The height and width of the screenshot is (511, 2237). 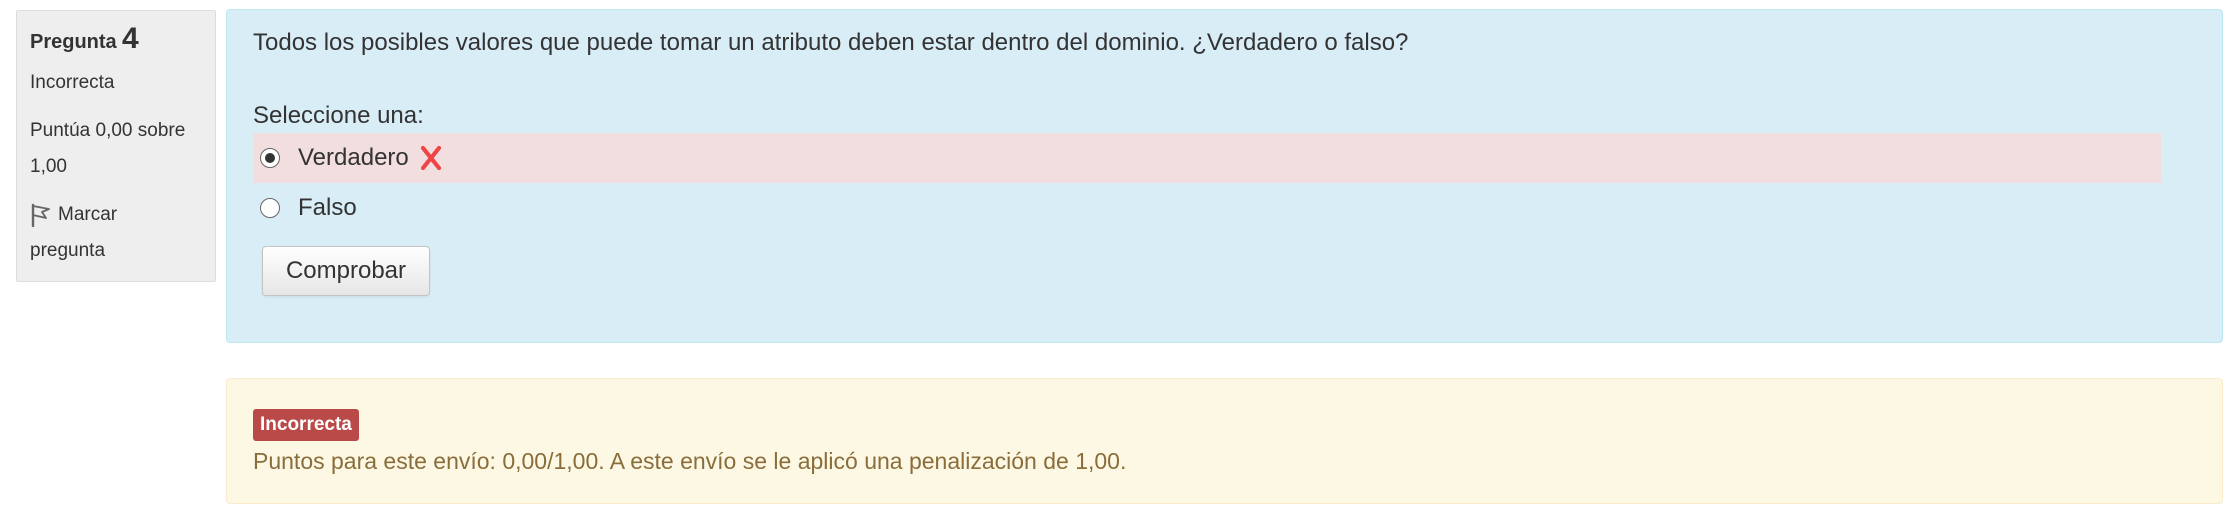 What do you see at coordinates (1207, 158) in the screenshot?
I see `answer-option-verdadero: Verdadero` at bounding box center [1207, 158].